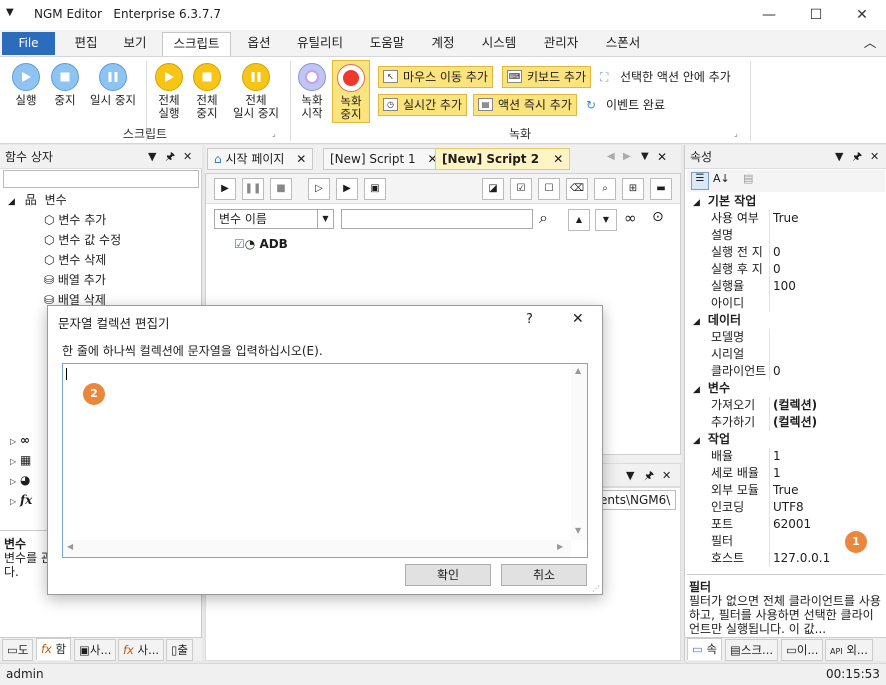  Describe the element at coordinates (499, 43) in the screenshot. I see `menu-system: 시스템` at that location.